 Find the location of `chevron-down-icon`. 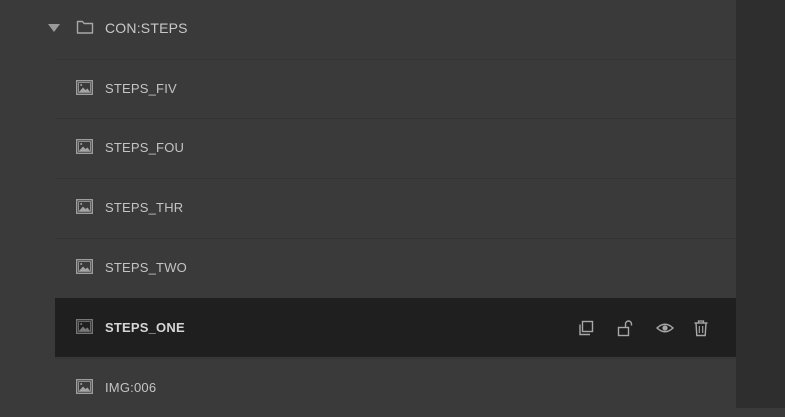

chevron-down-icon is located at coordinates (54, 28).